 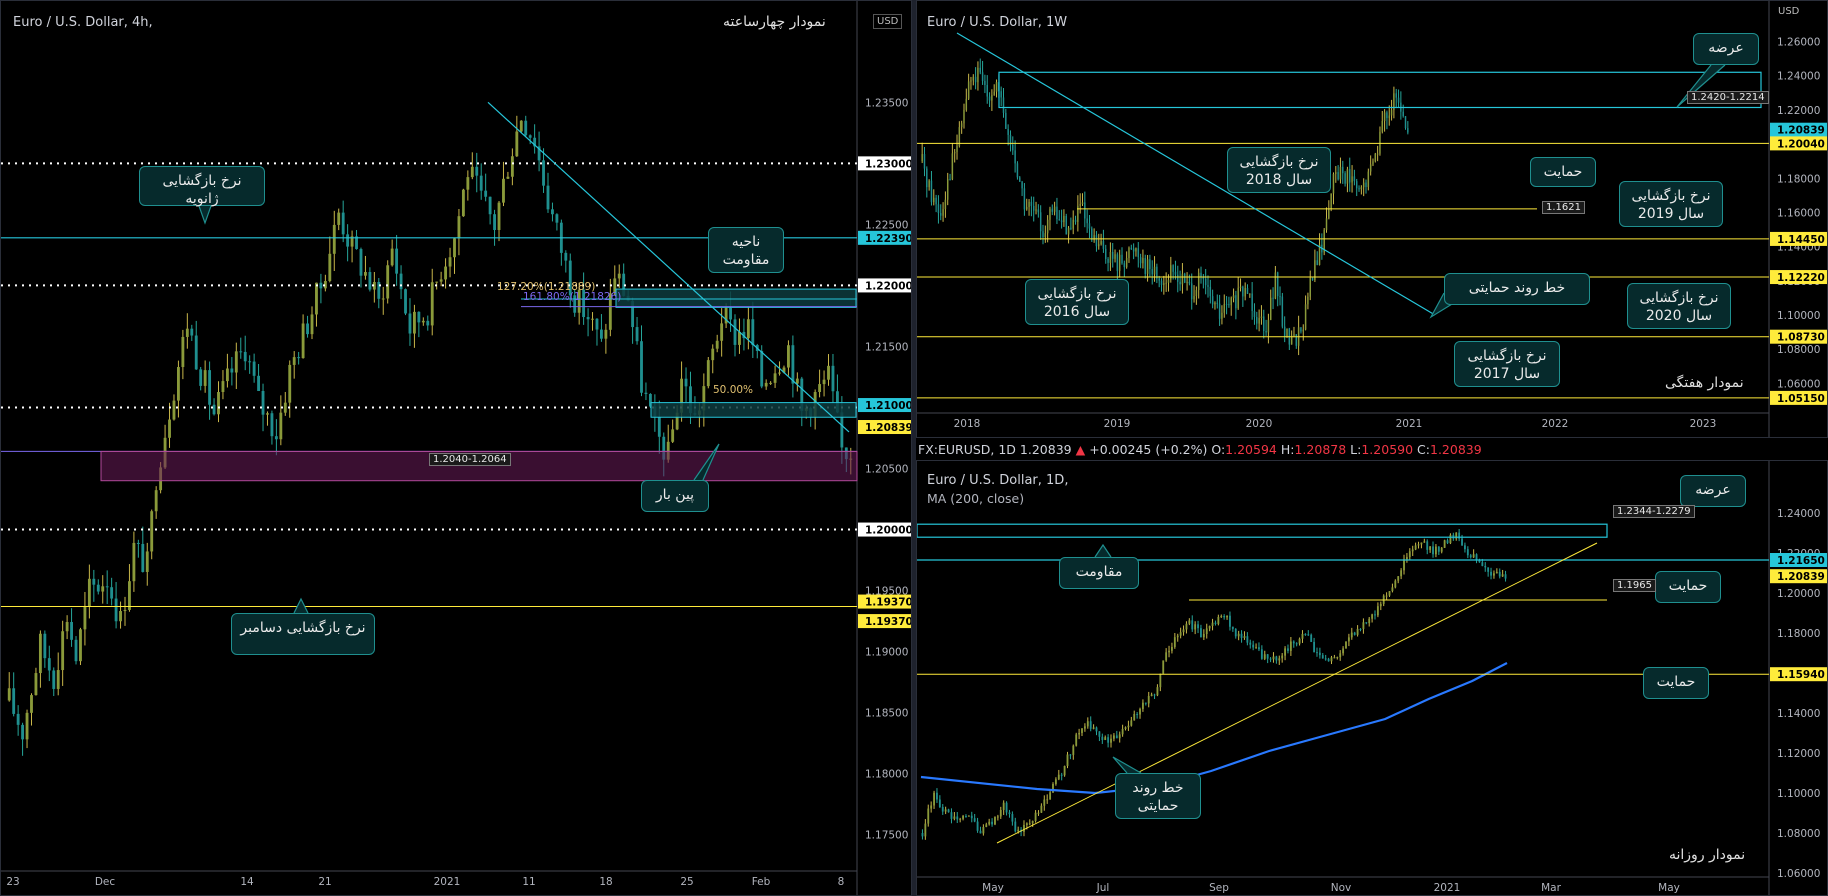 I want to click on callout-december-open: نرخ بازگشایی دسامبر, so click(x=303, y=634).